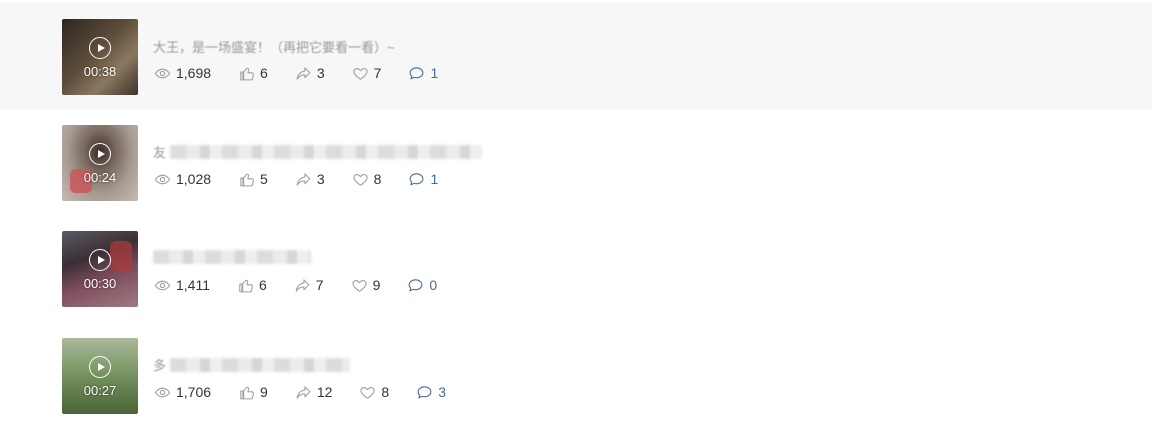 The height and width of the screenshot is (447, 1152). Describe the element at coordinates (194, 179) in the screenshot. I see `views-count: 1,028` at that location.